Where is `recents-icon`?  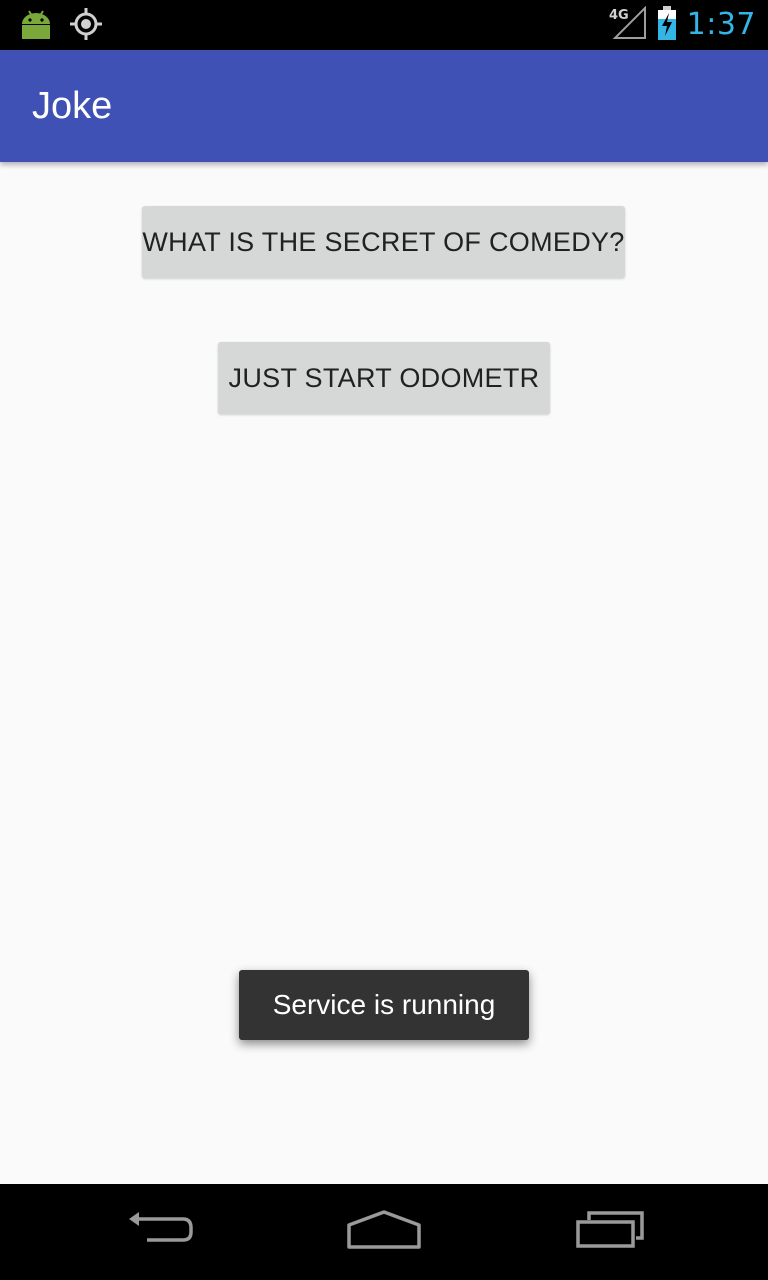
recents-icon is located at coordinates (610, 1232).